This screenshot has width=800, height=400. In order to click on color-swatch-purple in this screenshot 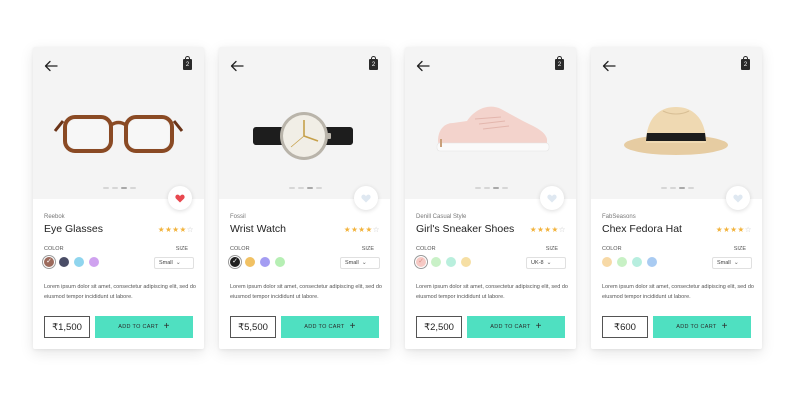, I will do `click(265, 262)`.